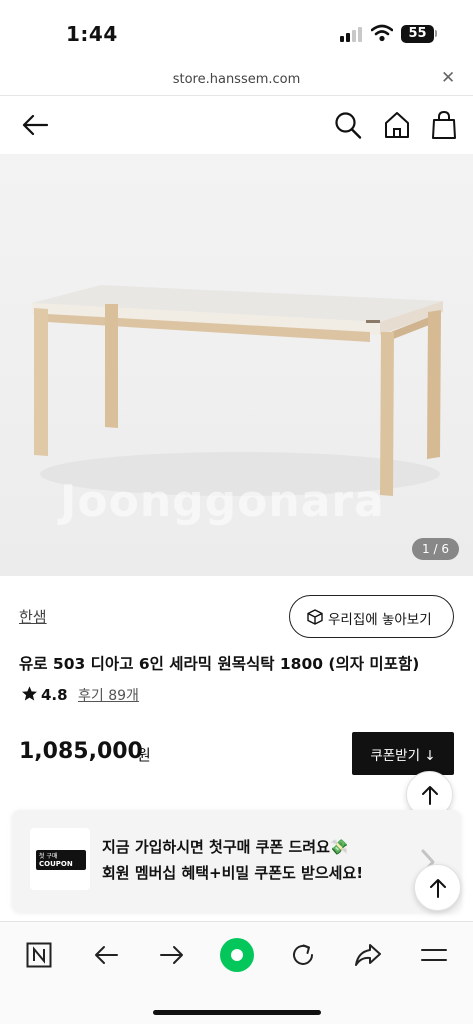  I want to click on naver-n-icon, so click(39, 955).